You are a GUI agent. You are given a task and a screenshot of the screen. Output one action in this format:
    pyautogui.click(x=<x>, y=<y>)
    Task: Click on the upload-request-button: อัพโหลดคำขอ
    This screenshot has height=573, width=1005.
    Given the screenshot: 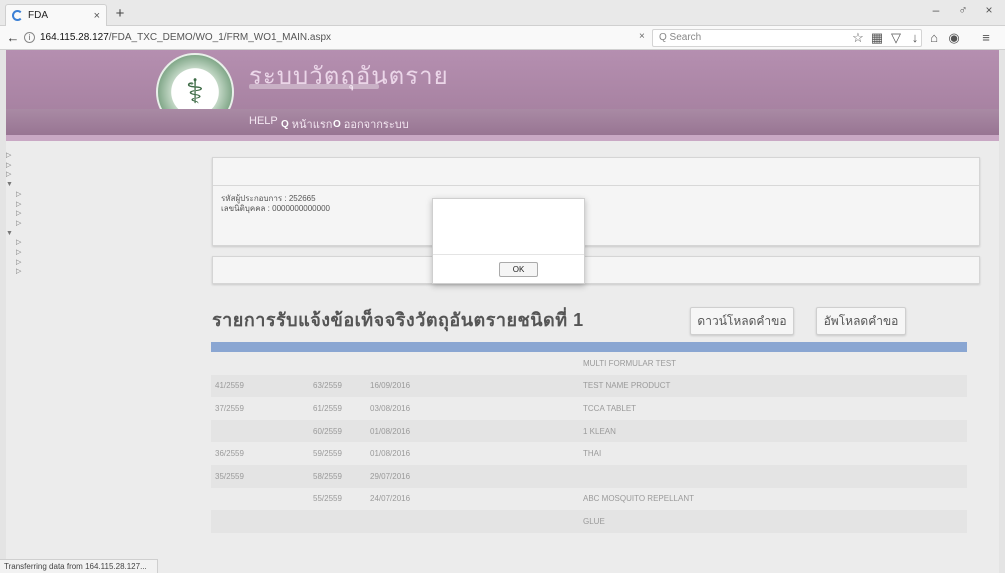 What is the action you would take?
    pyautogui.click(x=861, y=321)
    